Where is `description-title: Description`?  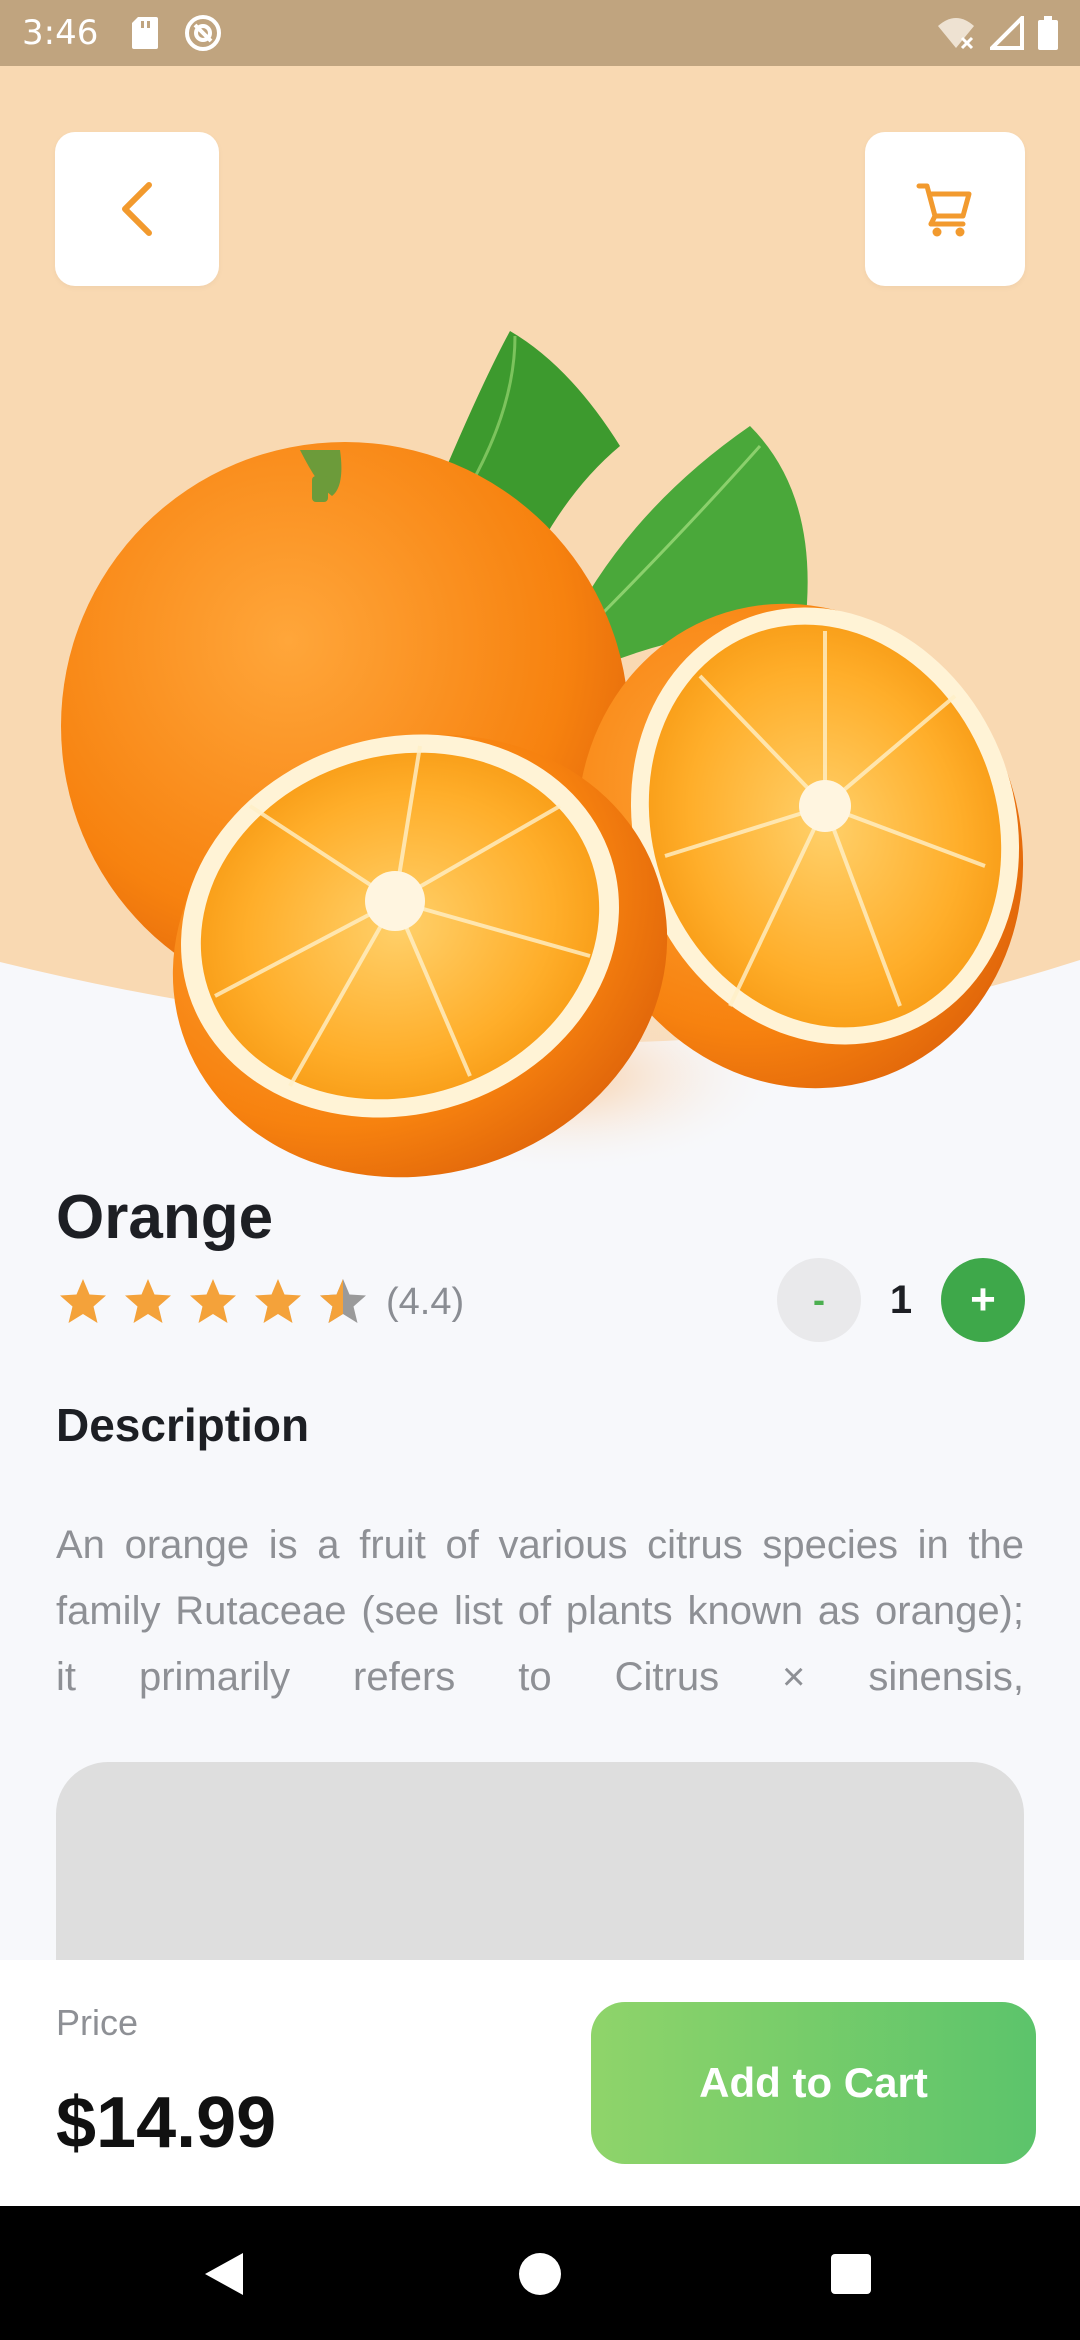
description-title: Description is located at coordinates (183, 1425).